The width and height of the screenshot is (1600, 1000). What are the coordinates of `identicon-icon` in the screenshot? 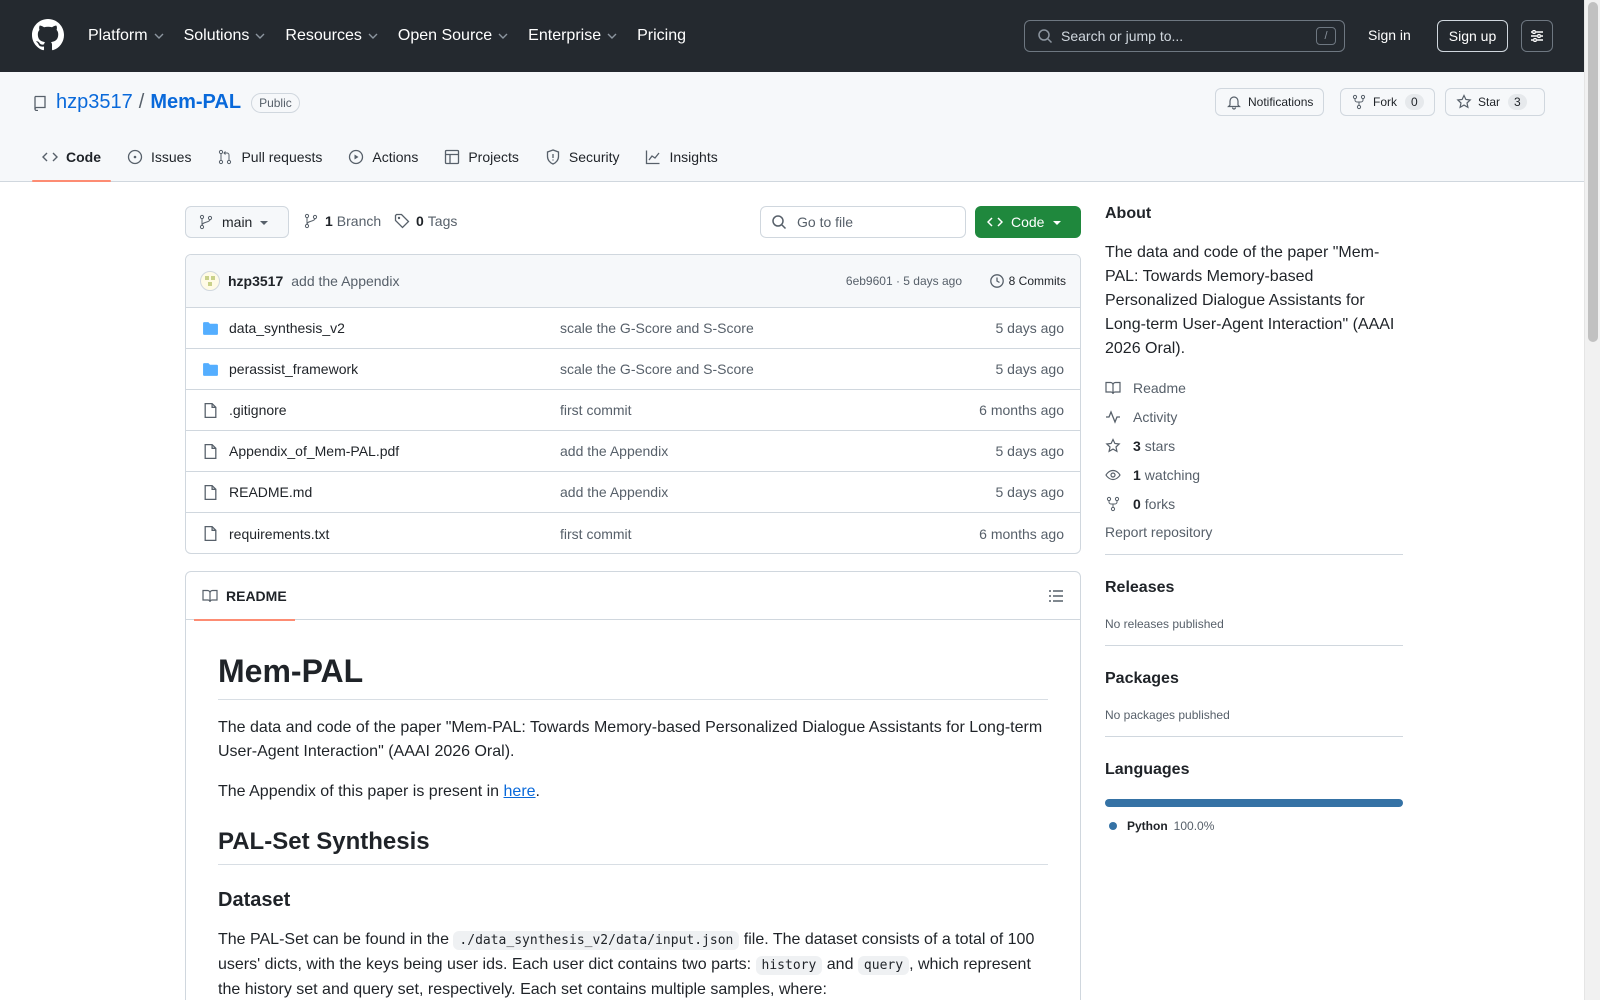 It's located at (210, 281).